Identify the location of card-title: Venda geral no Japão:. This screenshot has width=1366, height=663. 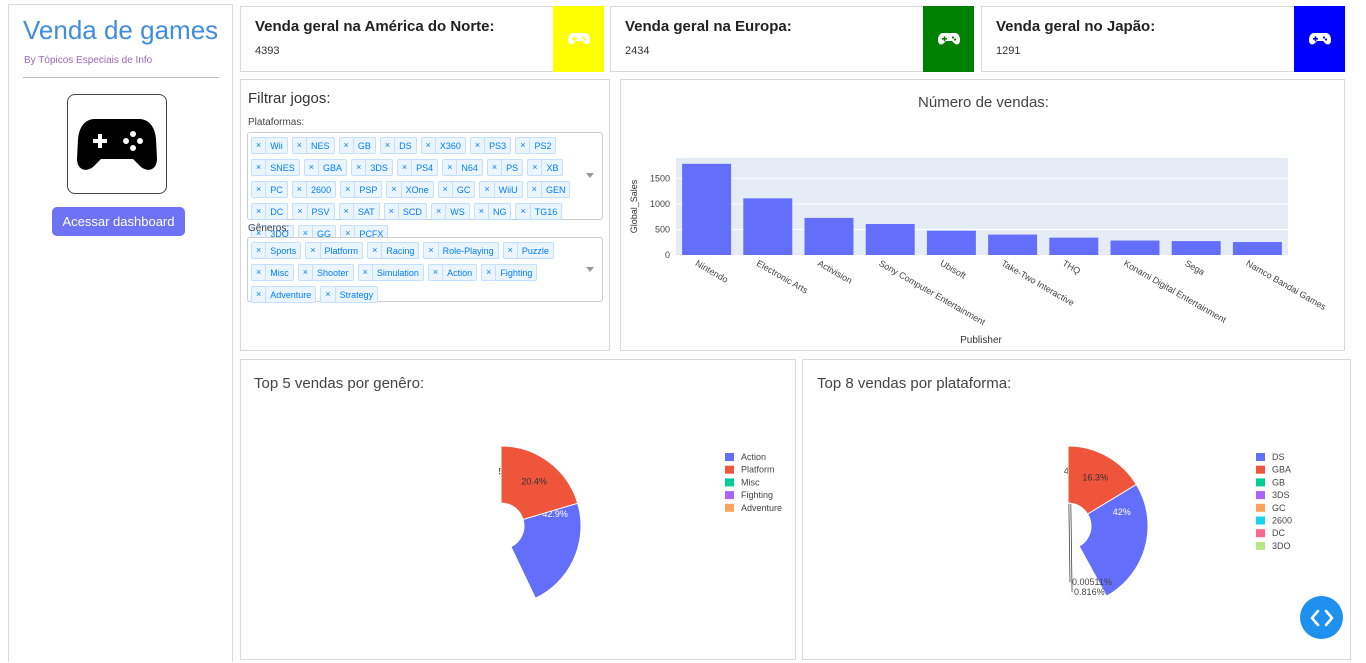
(1076, 26).